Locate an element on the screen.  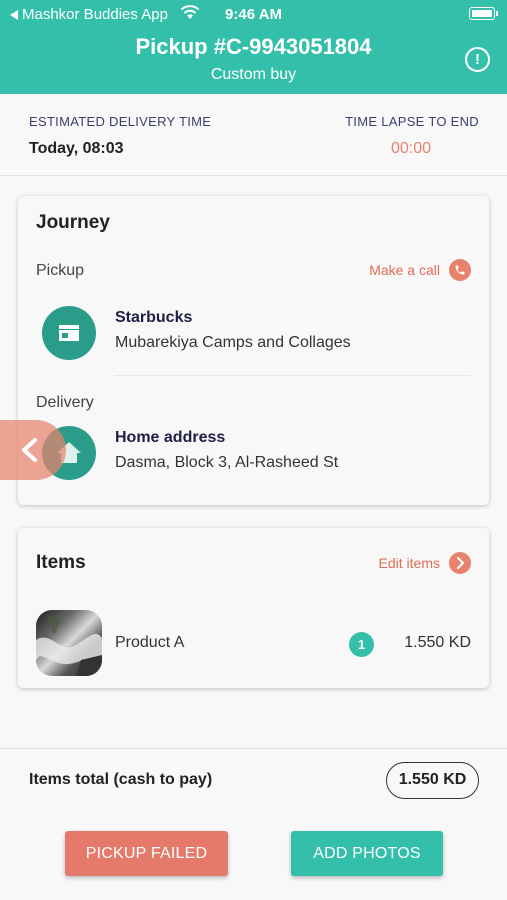
status-time: 9:46 AM is located at coordinates (253, 14).